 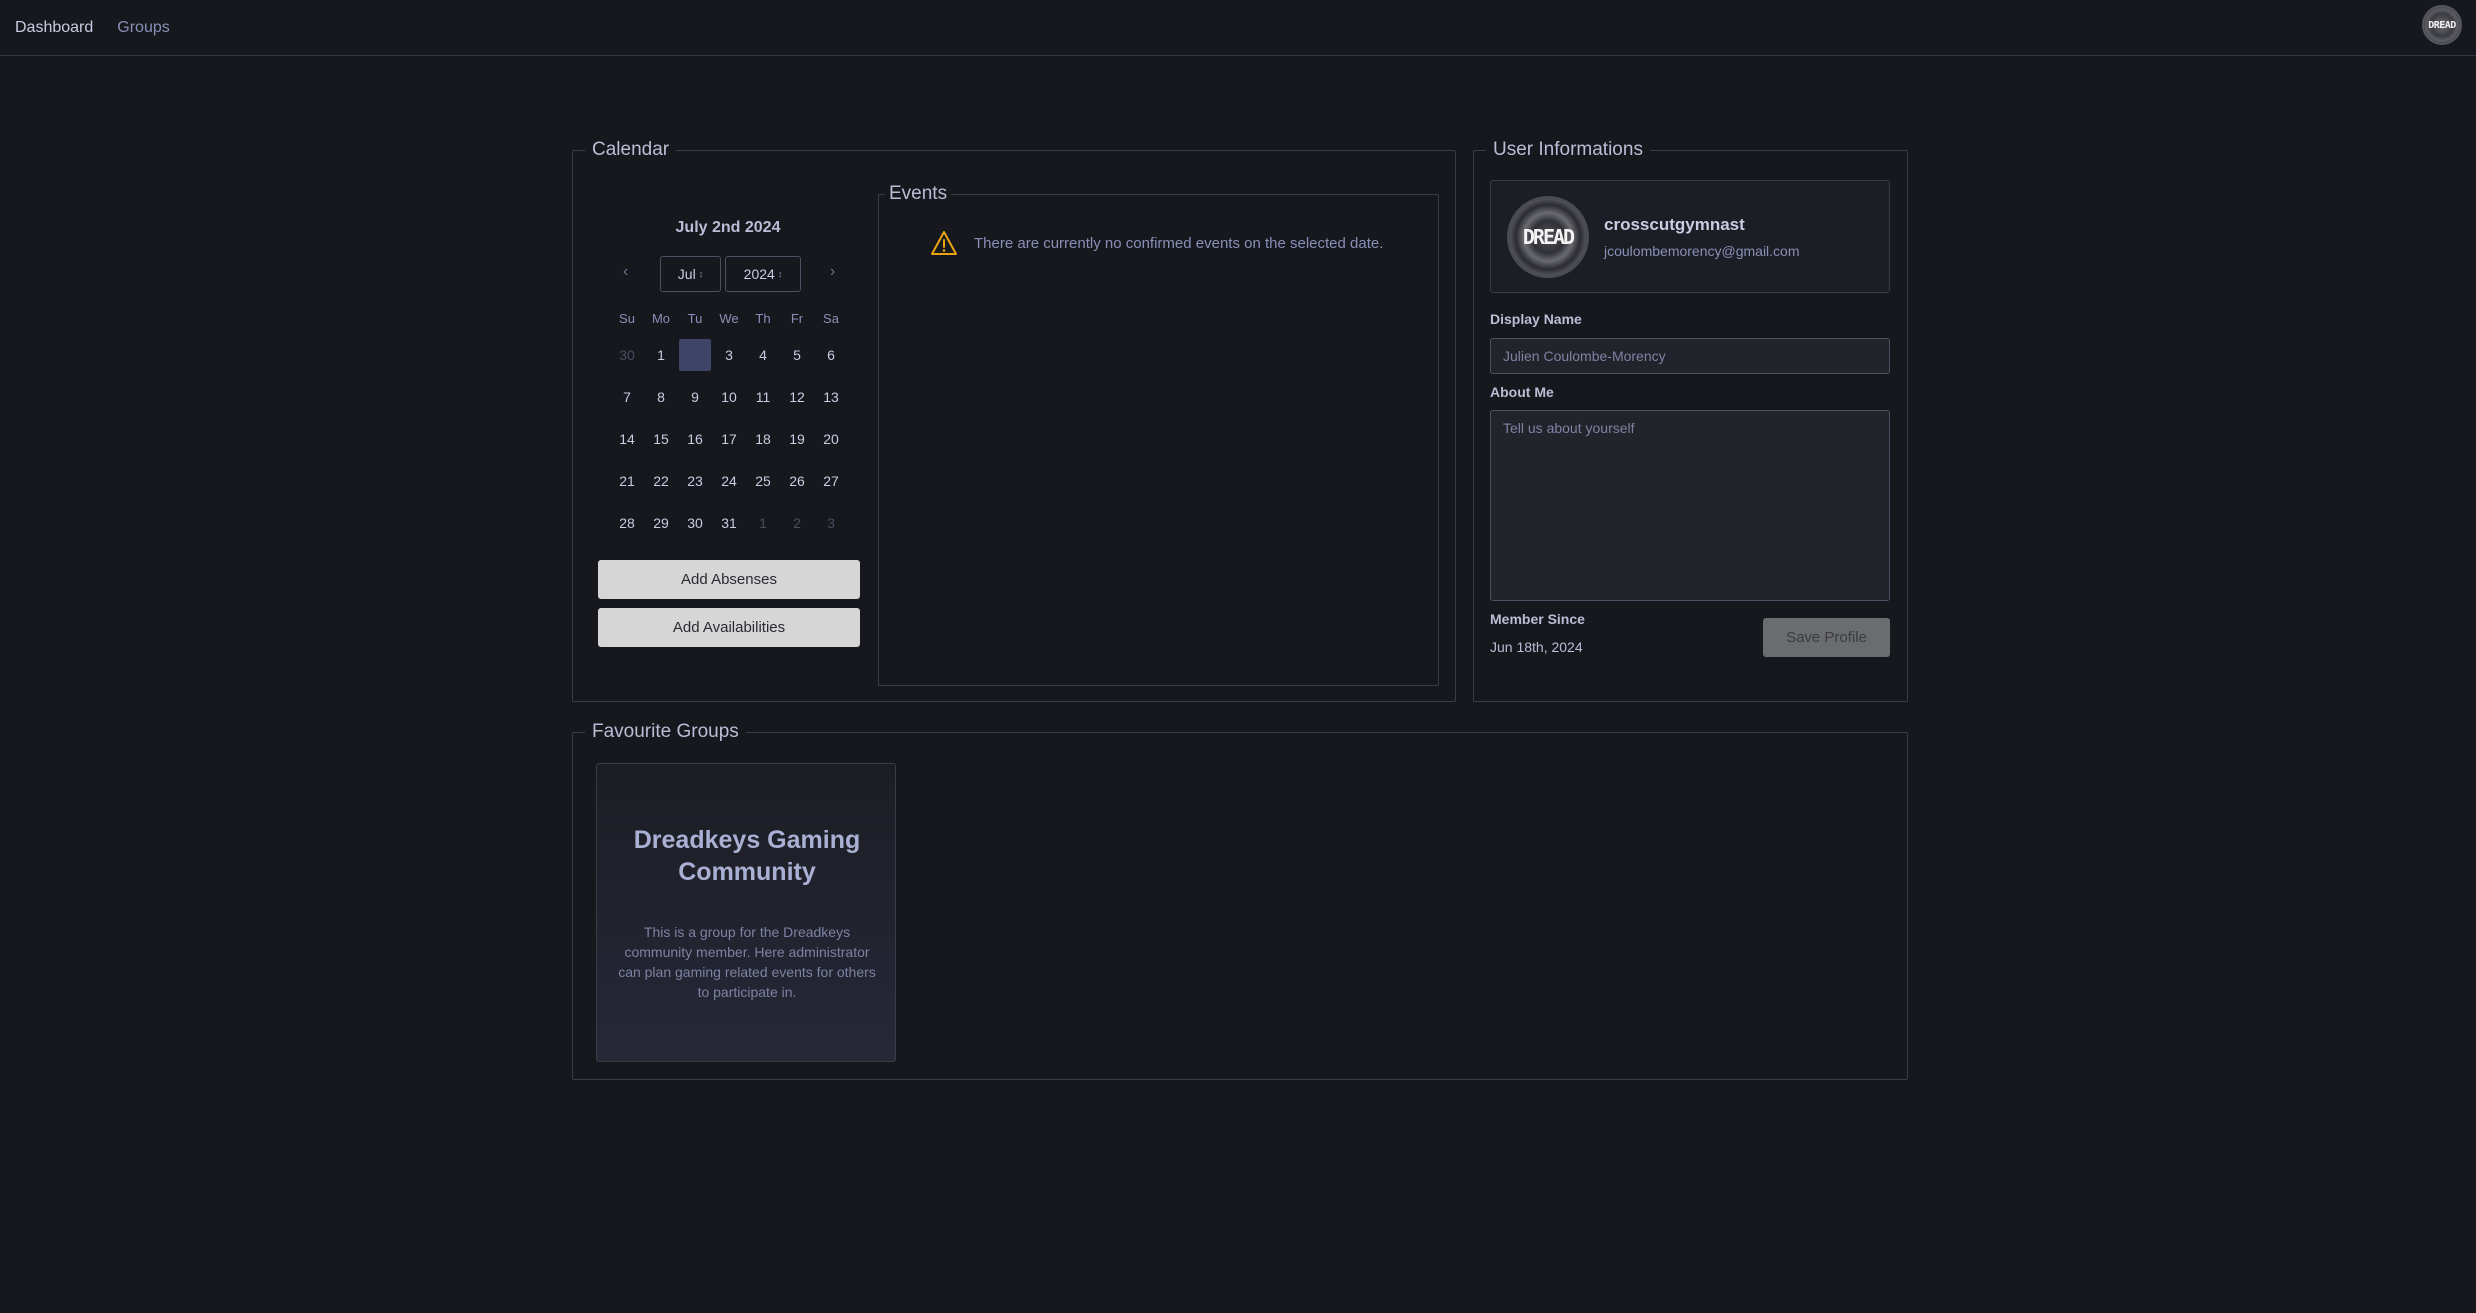 What do you see at coordinates (763, 481) in the screenshot?
I see `calendar-day: 25` at bounding box center [763, 481].